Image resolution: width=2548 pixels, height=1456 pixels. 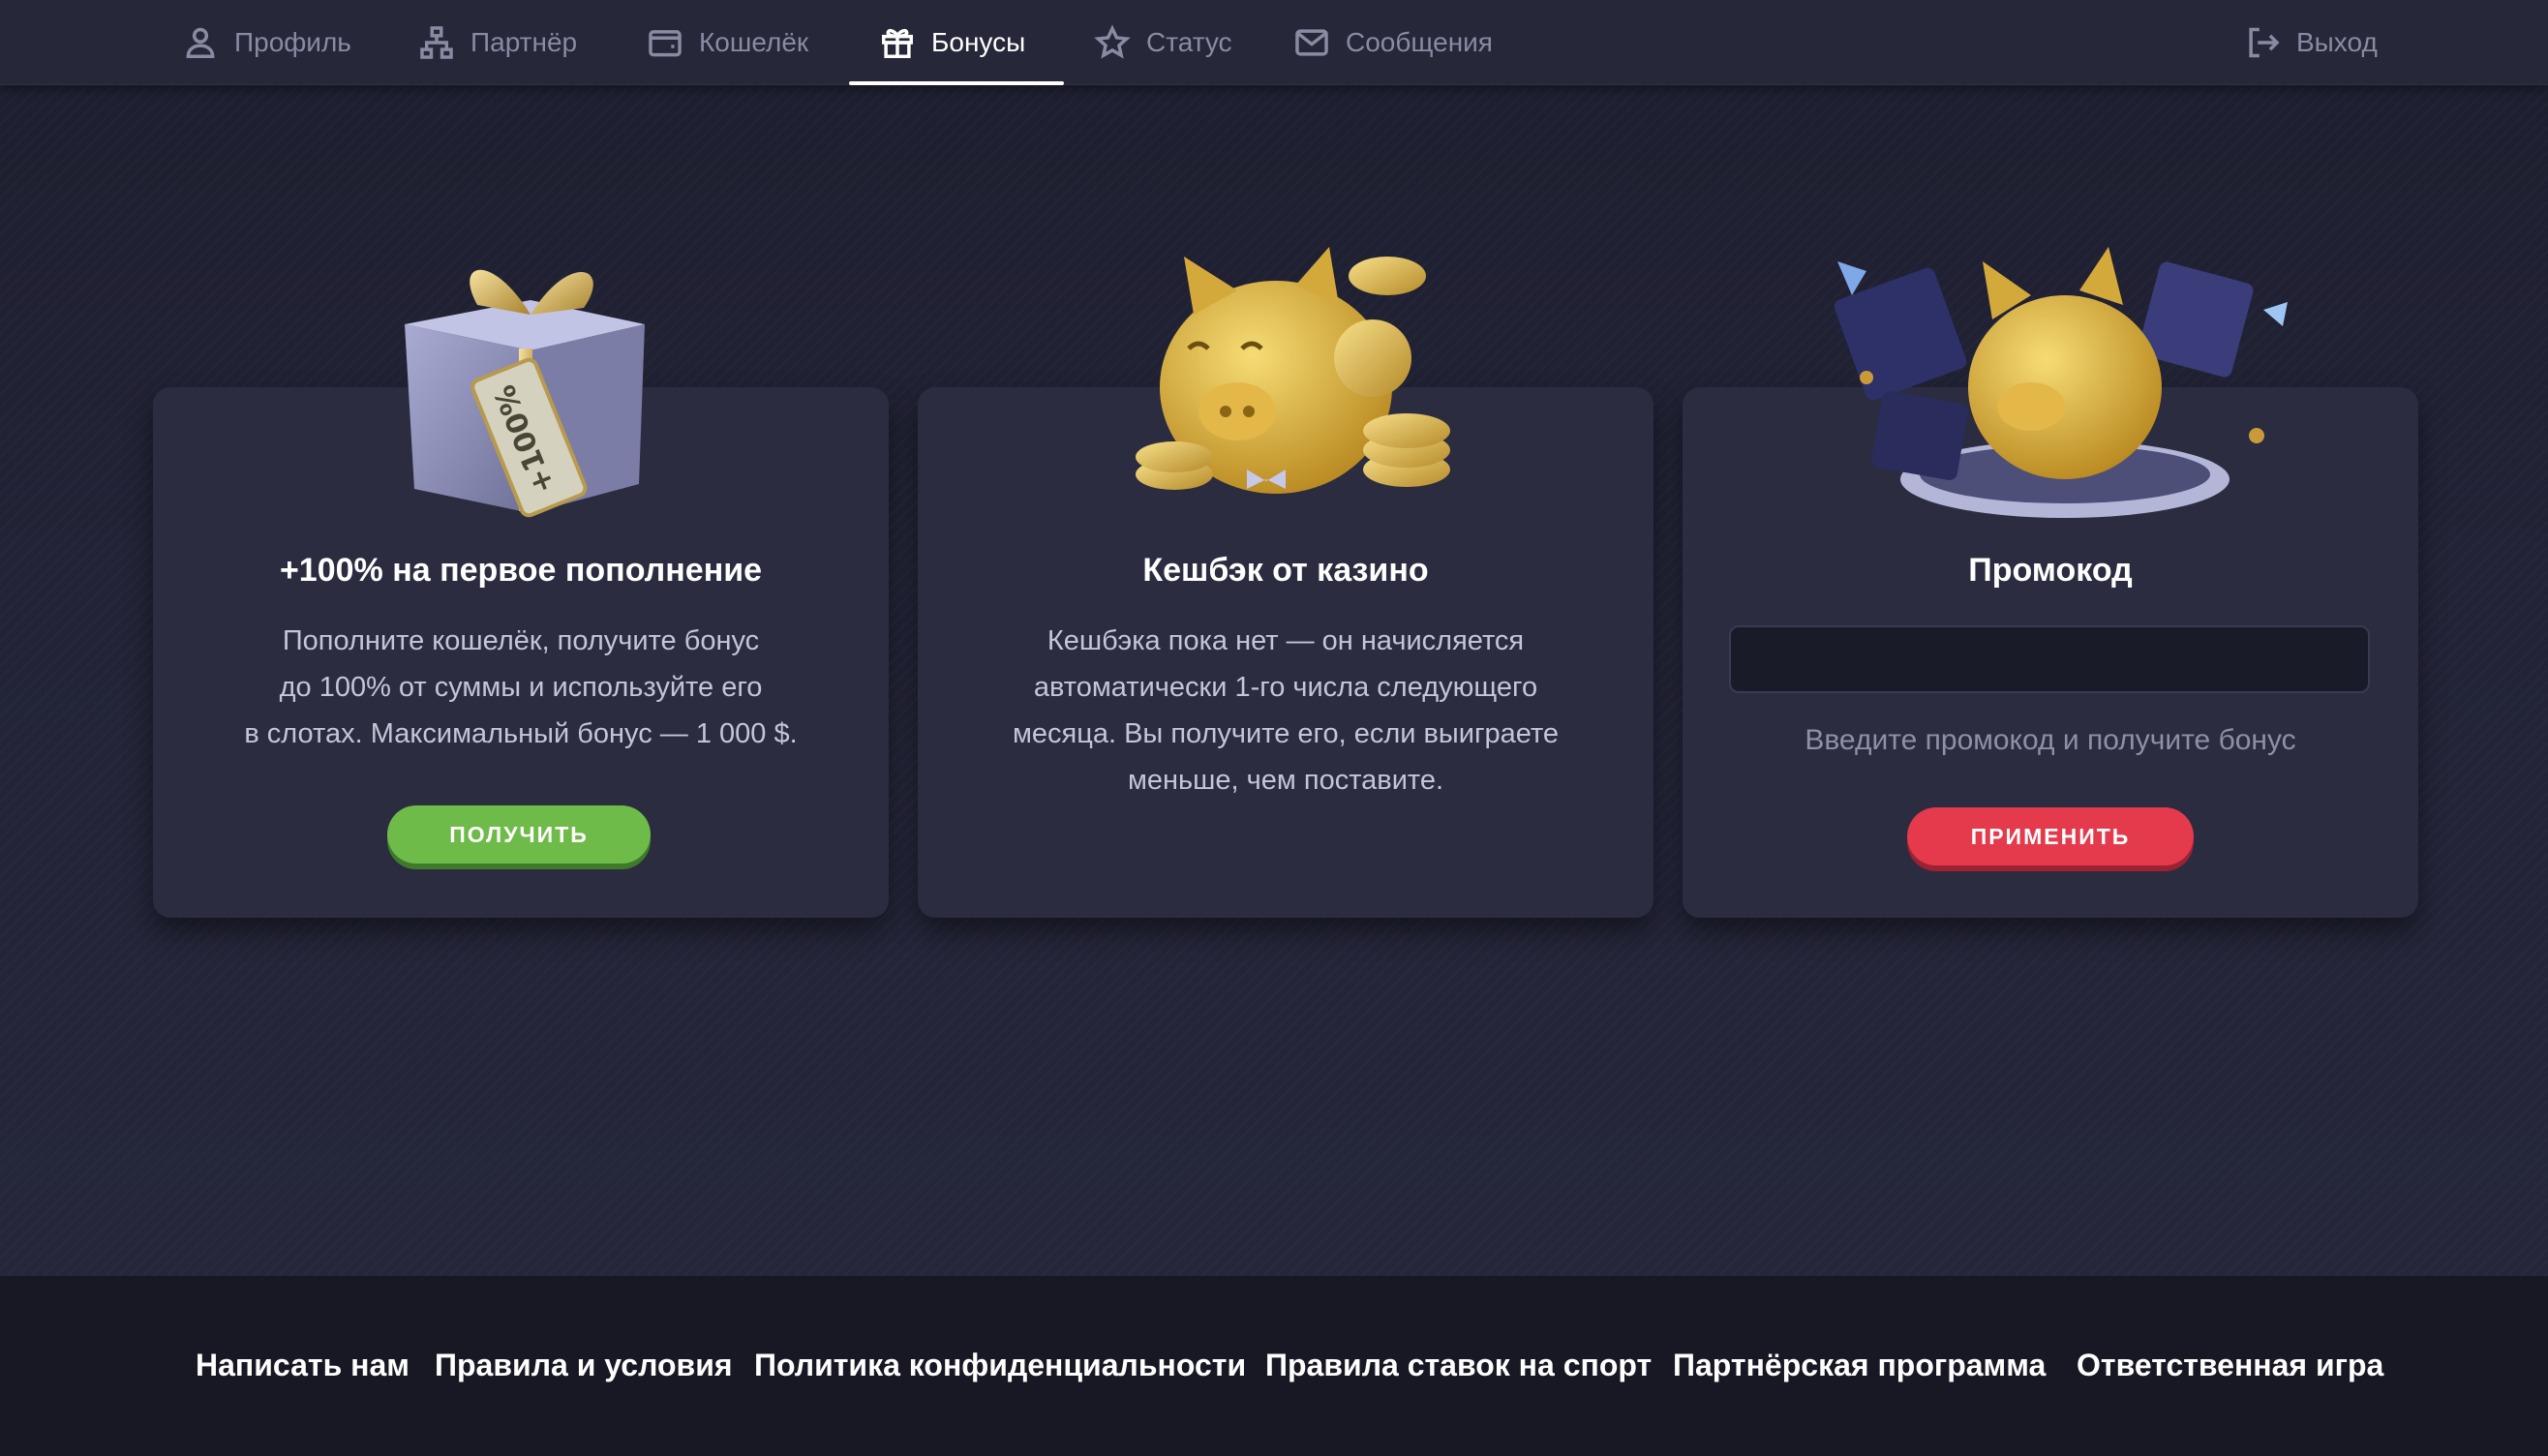 I want to click on footer-link-sports-rules: Правила ставок на спорт, so click(x=1459, y=1366).